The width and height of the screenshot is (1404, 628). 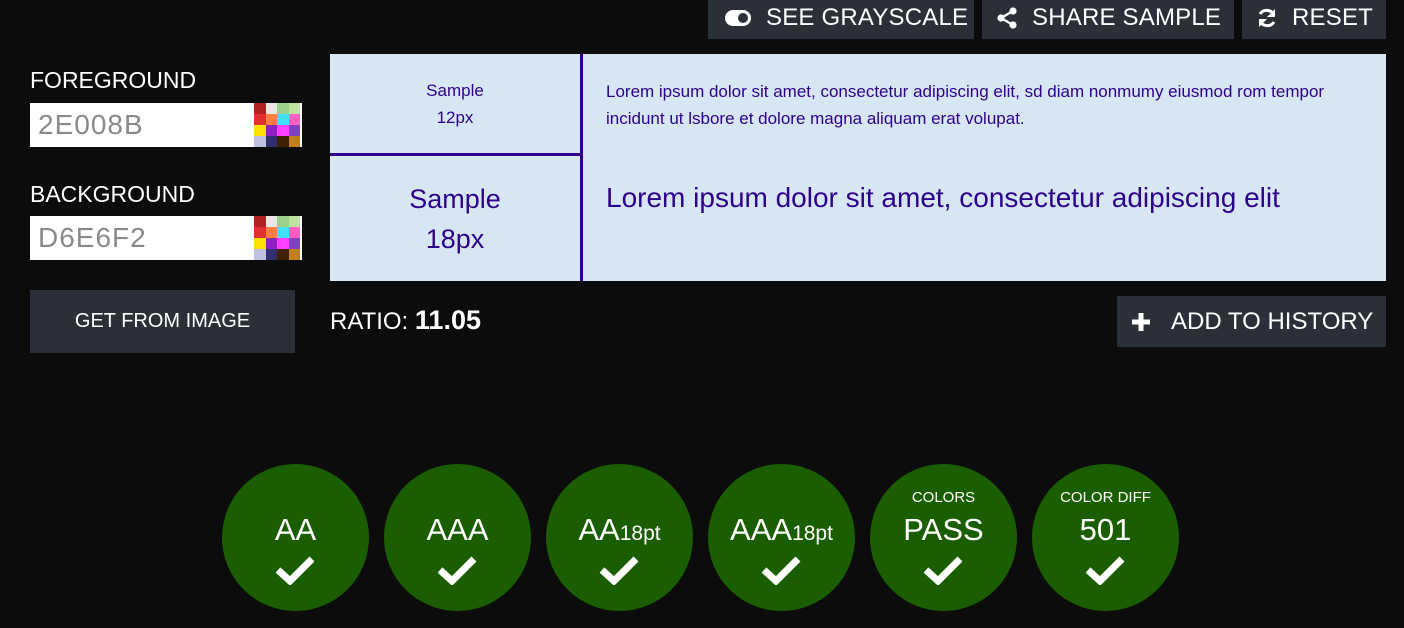 I want to click on result-main-label: AAA18pt, so click(x=781, y=529).